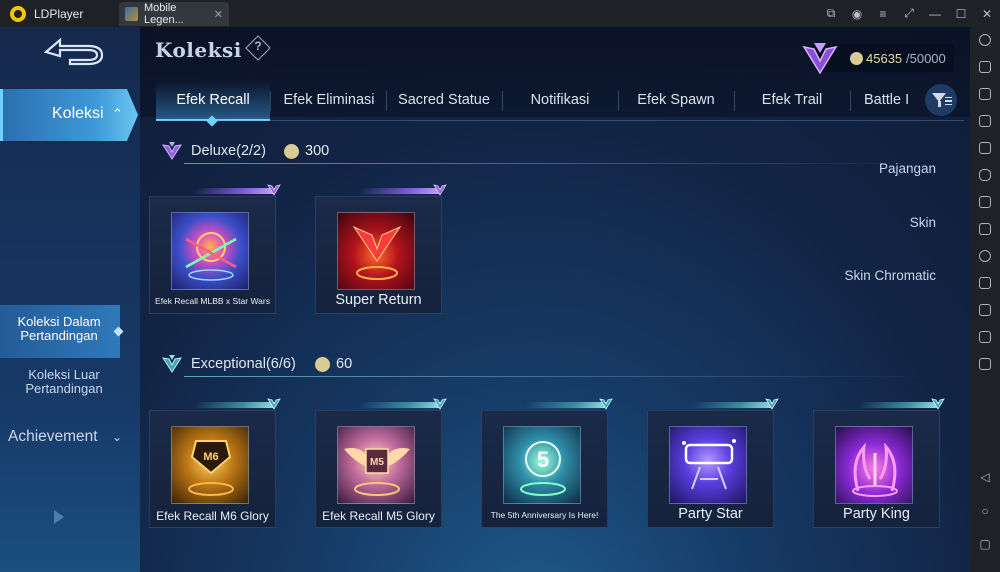  What do you see at coordinates (172, 151) in the screenshot?
I see `deluxe-tier-icon` at bounding box center [172, 151].